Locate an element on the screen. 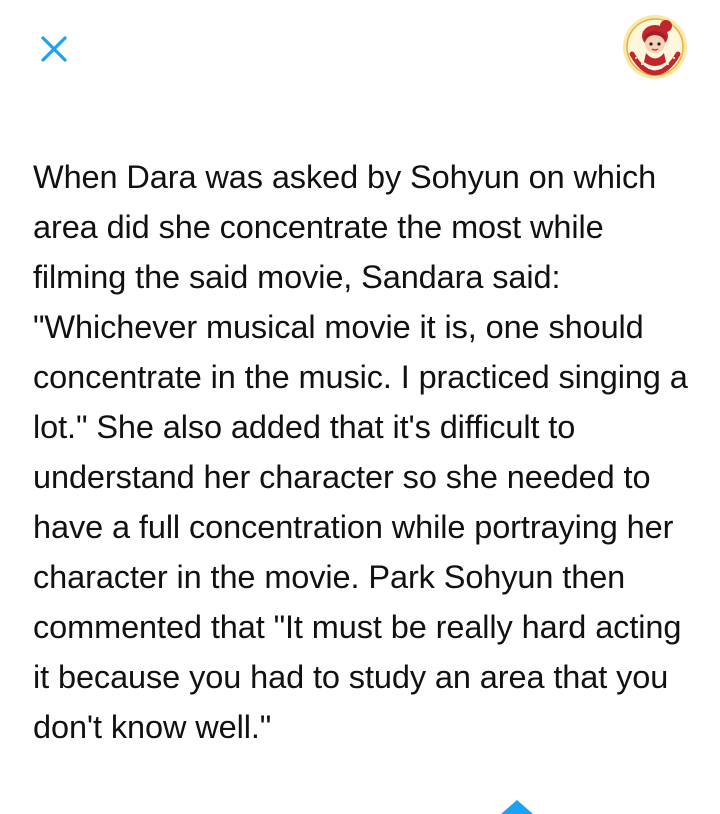 The height and width of the screenshot is (814, 720). avatar is located at coordinates (655, 47).